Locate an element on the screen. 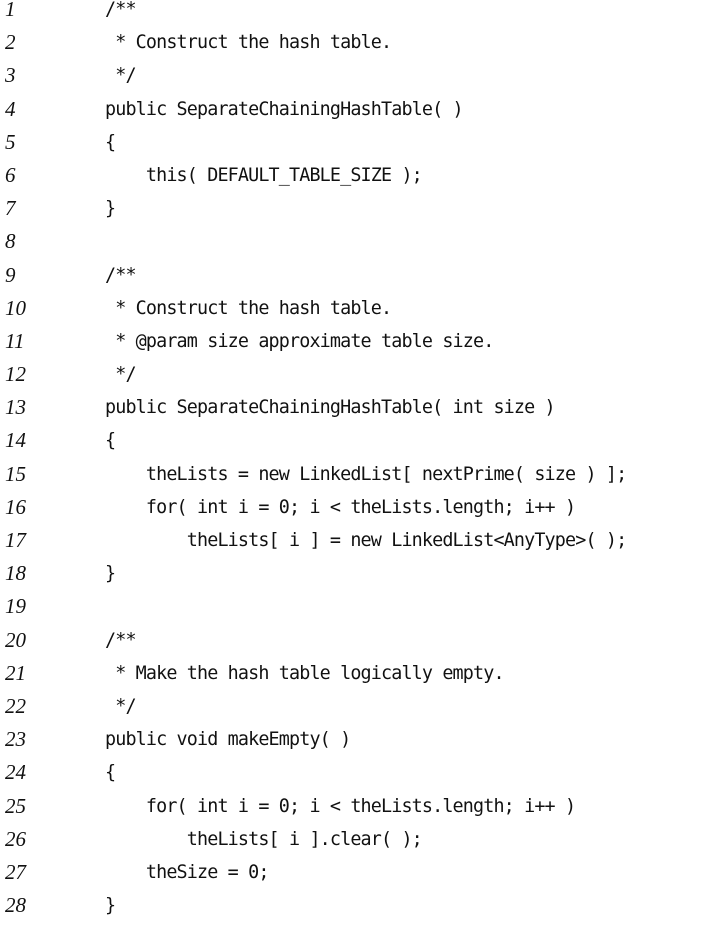  line-number: 25 is located at coordinates (15, 805).